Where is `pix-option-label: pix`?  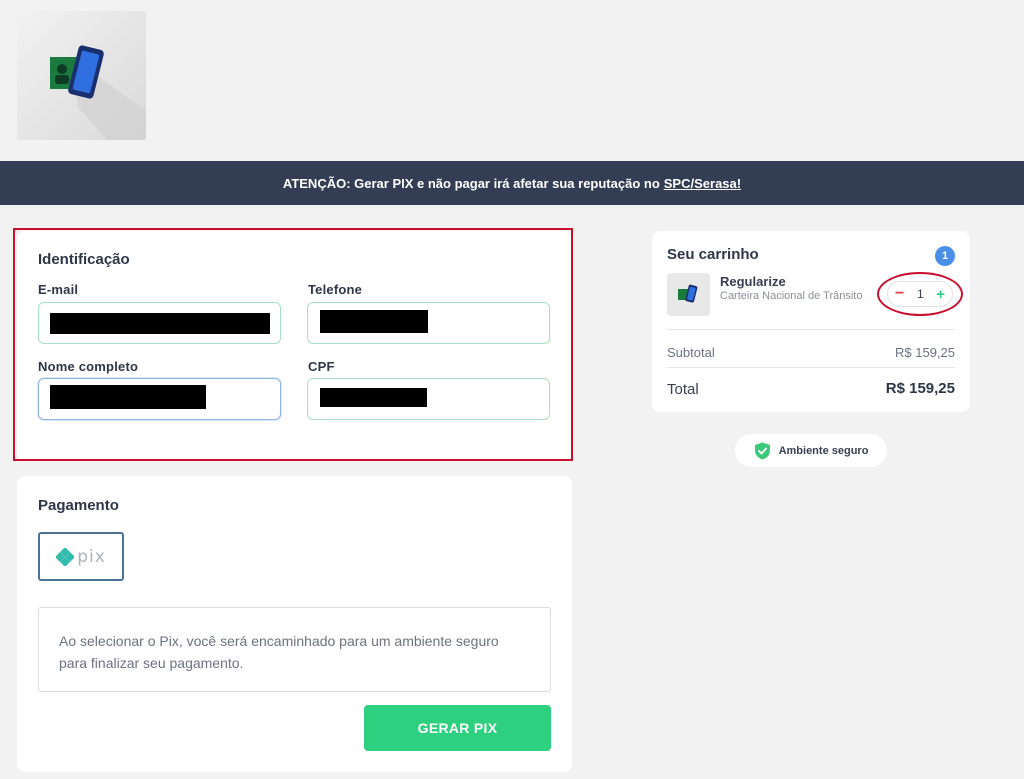
pix-option-label: pix is located at coordinates (91, 556).